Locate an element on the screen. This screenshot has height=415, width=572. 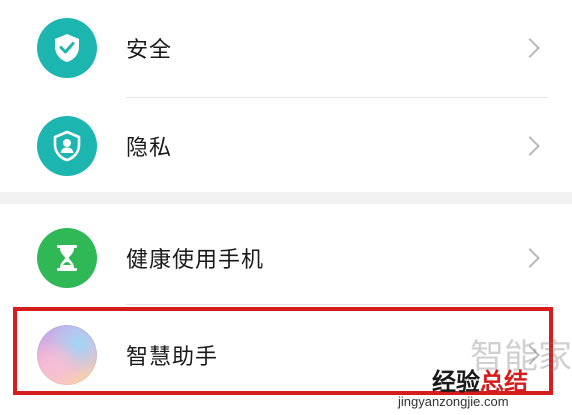
settings-item-label: 安全 is located at coordinates (149, 50).